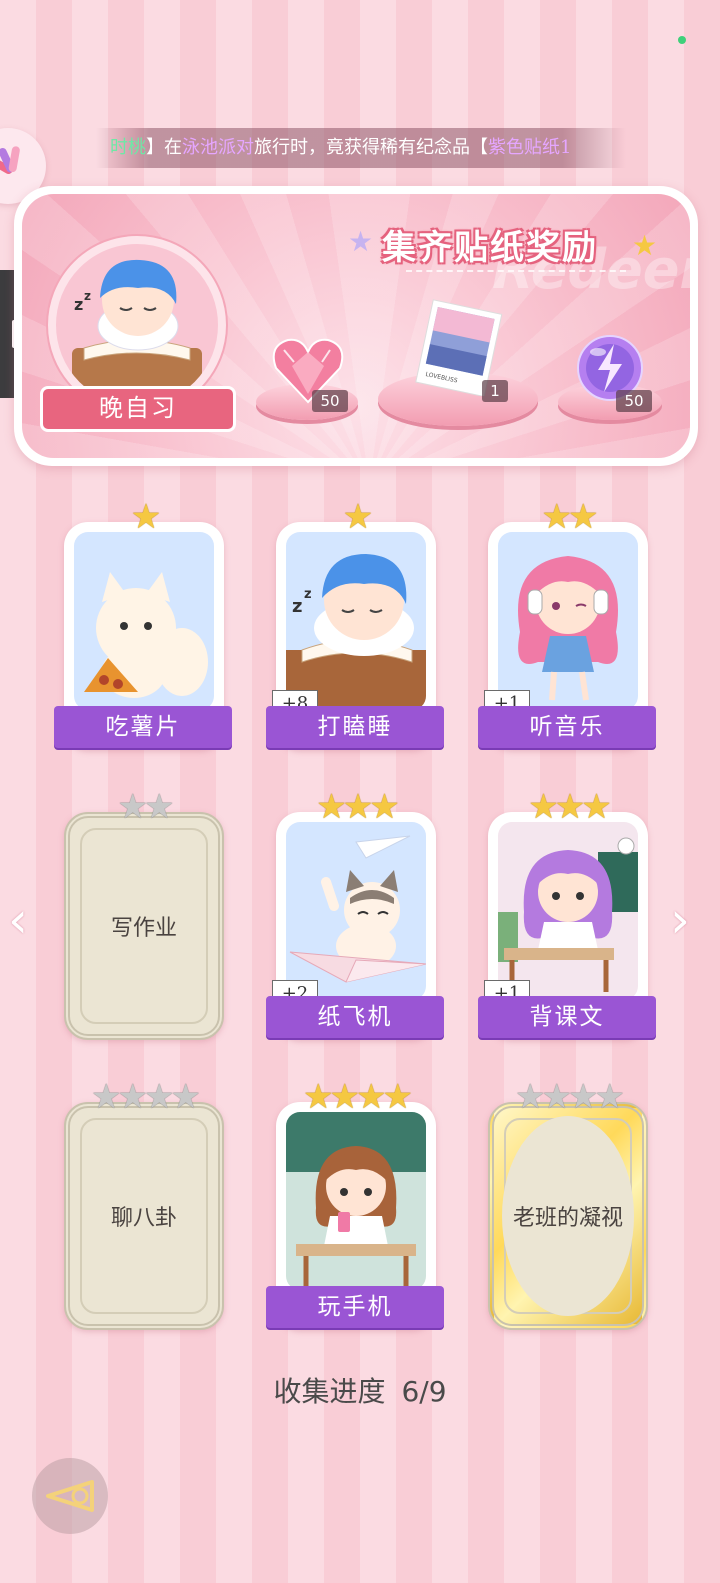  What do you see at coordinates (355, 1017) in the screenshot?
I see `sticker-name: 纸飞机` at bounding box center [355, 1017].